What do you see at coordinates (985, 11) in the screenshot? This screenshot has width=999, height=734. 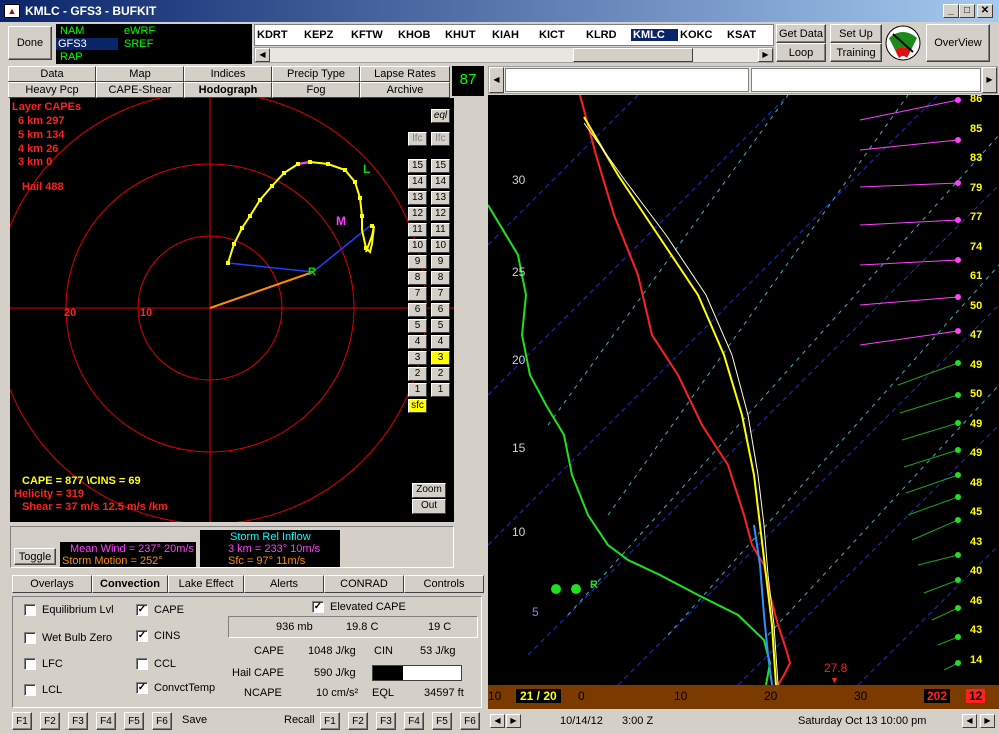 I see `close-button: ✕` at bounding box center [985, 11].